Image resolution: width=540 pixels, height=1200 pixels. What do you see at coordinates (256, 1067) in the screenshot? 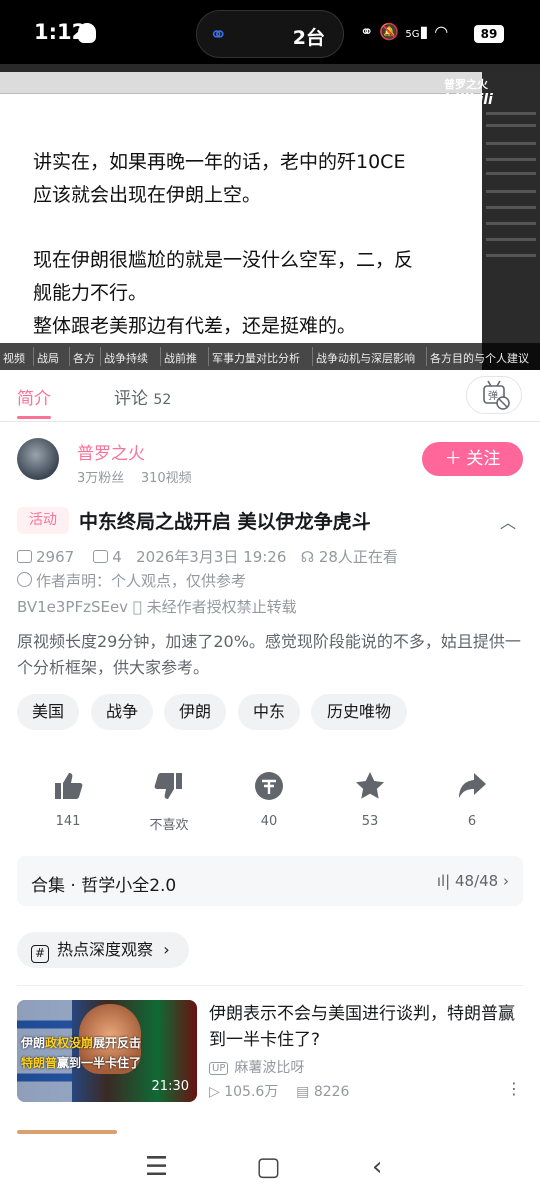
I see `related-video-uploader: UP 麻薯波比呀` at bounding box center [256, 1067].